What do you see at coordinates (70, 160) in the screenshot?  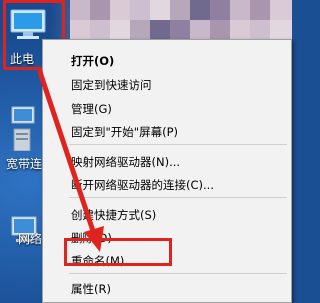 I see `red-arrow-annotation` at bounding box center [70, 160].